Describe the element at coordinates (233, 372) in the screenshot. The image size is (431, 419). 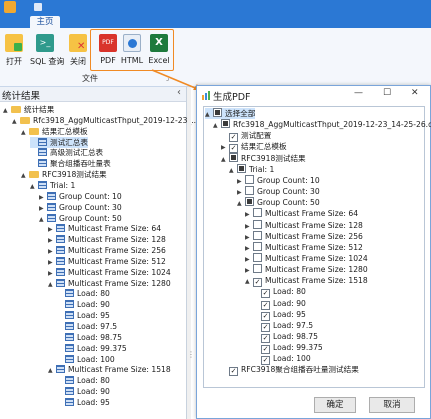
I see `checkbox: ✓` at that location.